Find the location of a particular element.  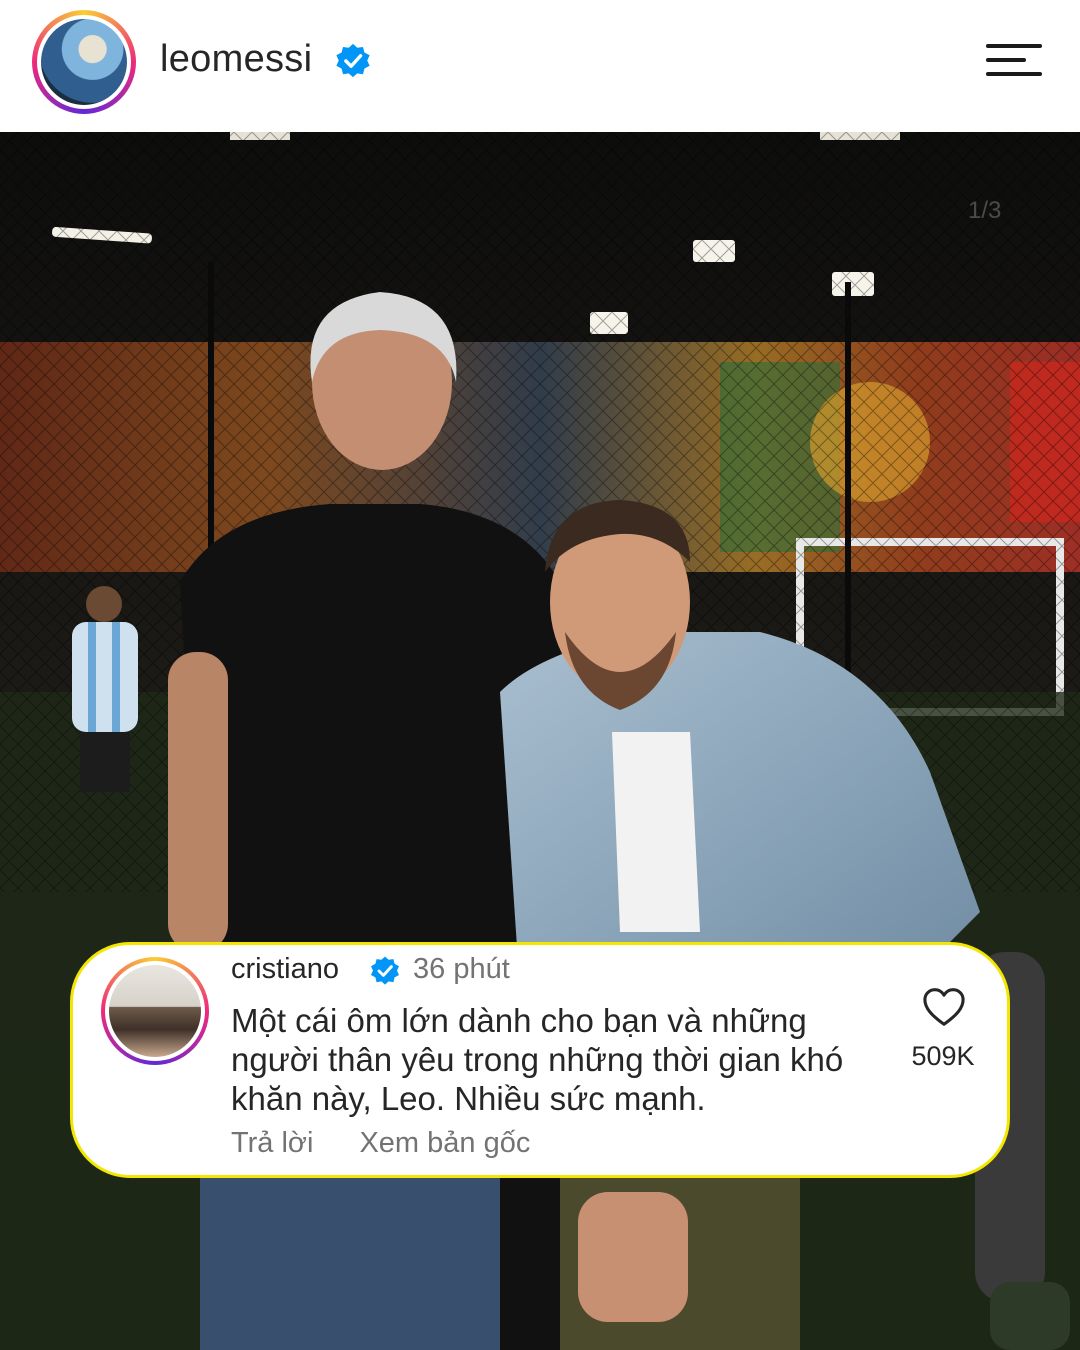

avatar-photo is located at coordinates (84, 62).